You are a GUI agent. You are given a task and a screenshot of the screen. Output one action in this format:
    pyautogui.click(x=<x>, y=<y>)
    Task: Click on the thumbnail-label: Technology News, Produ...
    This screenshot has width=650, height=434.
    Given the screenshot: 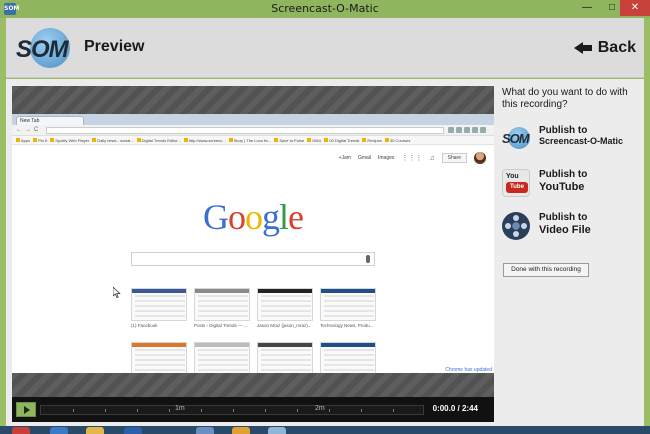 What is the action you would take?
    pyautogui.click(x=347, y=325)
    